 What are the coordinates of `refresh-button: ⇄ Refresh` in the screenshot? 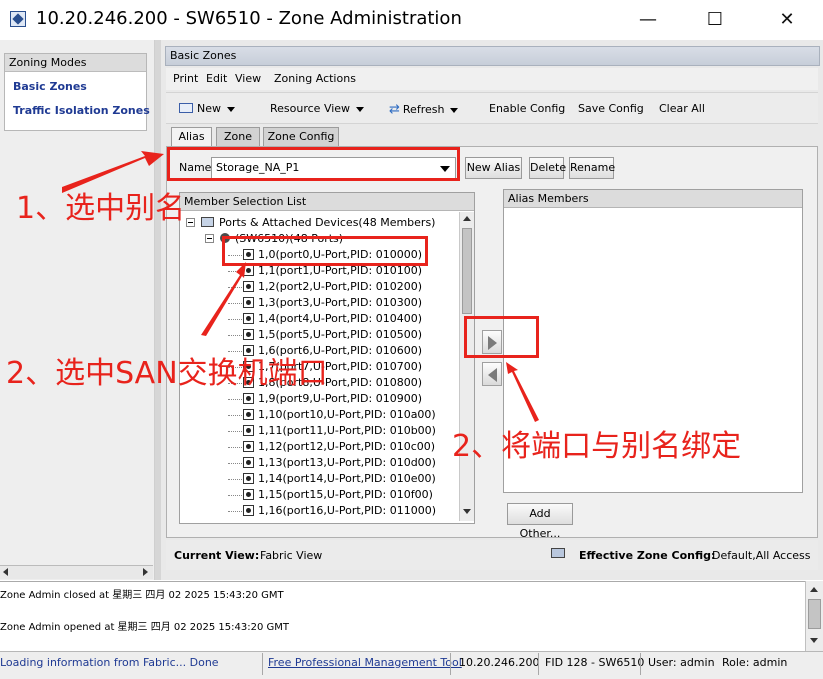 It's located at (424, 109).